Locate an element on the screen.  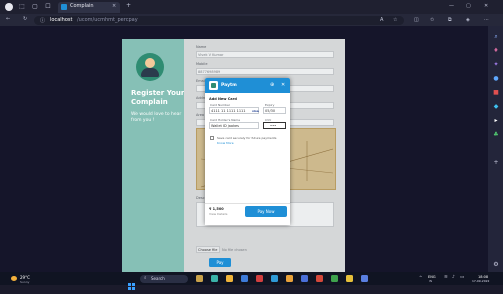
more-icon: ⋯ is located at coordinates (486, 20).